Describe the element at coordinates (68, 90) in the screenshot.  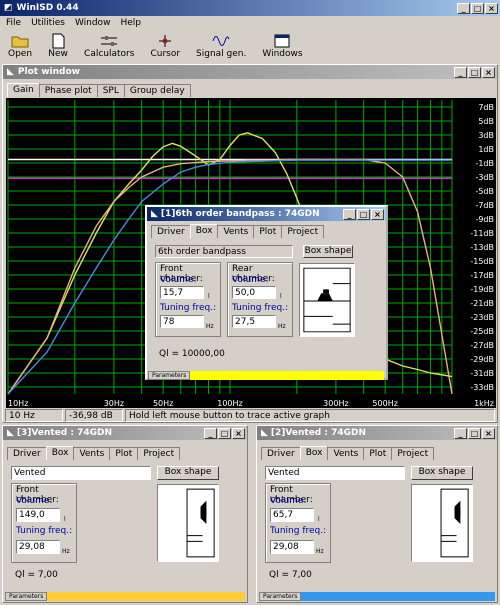
I see `tab-phase-plot: Phase plot` at that location.